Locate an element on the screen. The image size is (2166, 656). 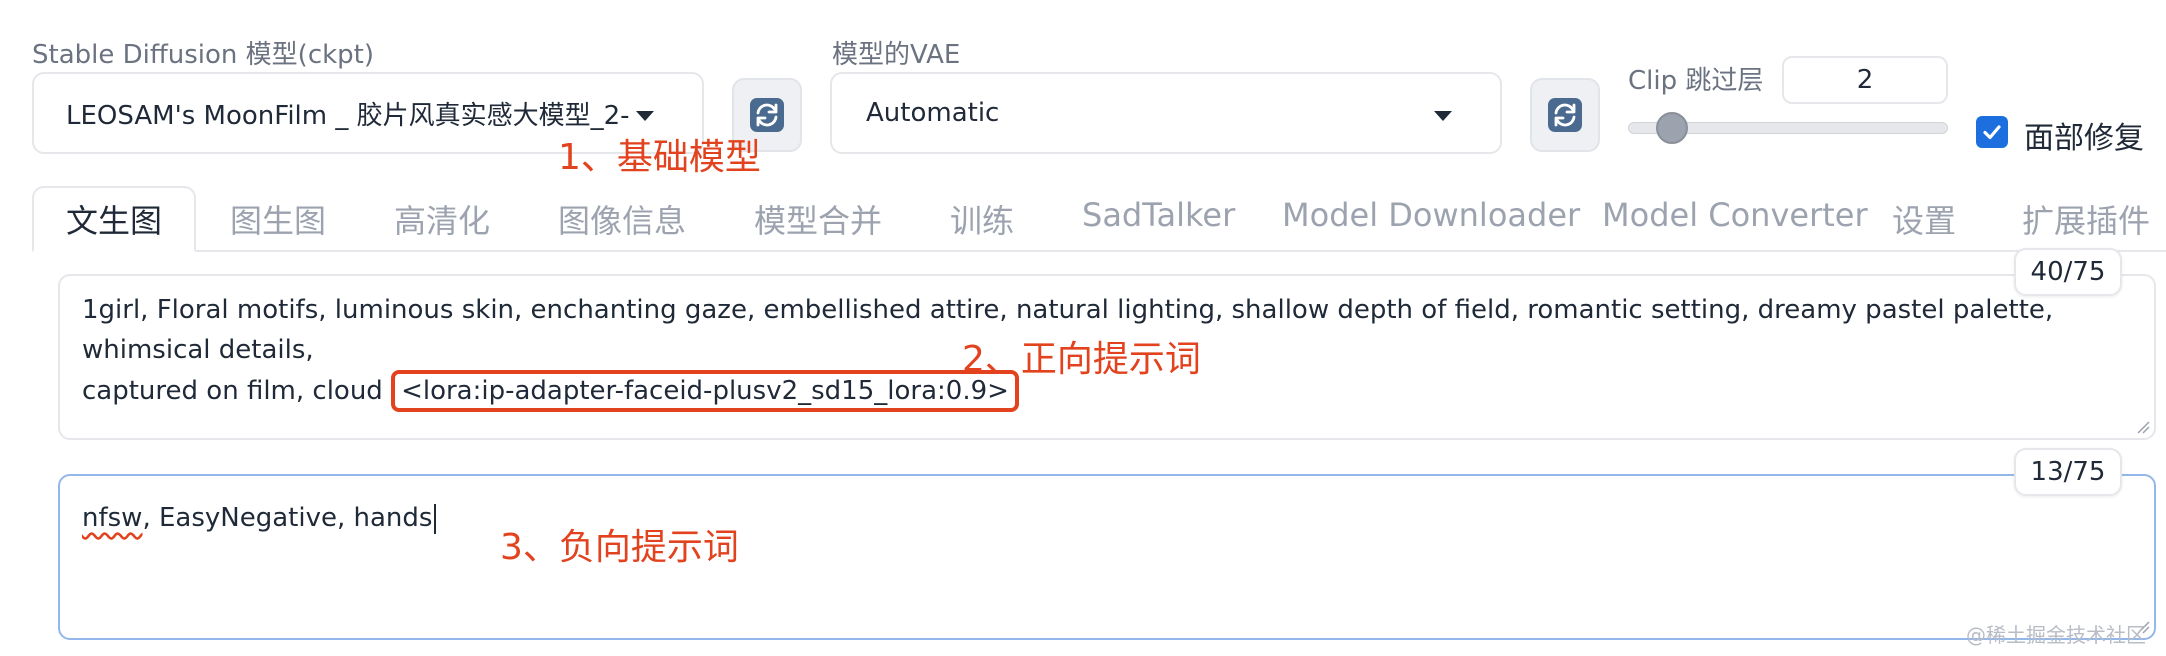
tab-settings: 设置 is located at coordinates (1924, 219).